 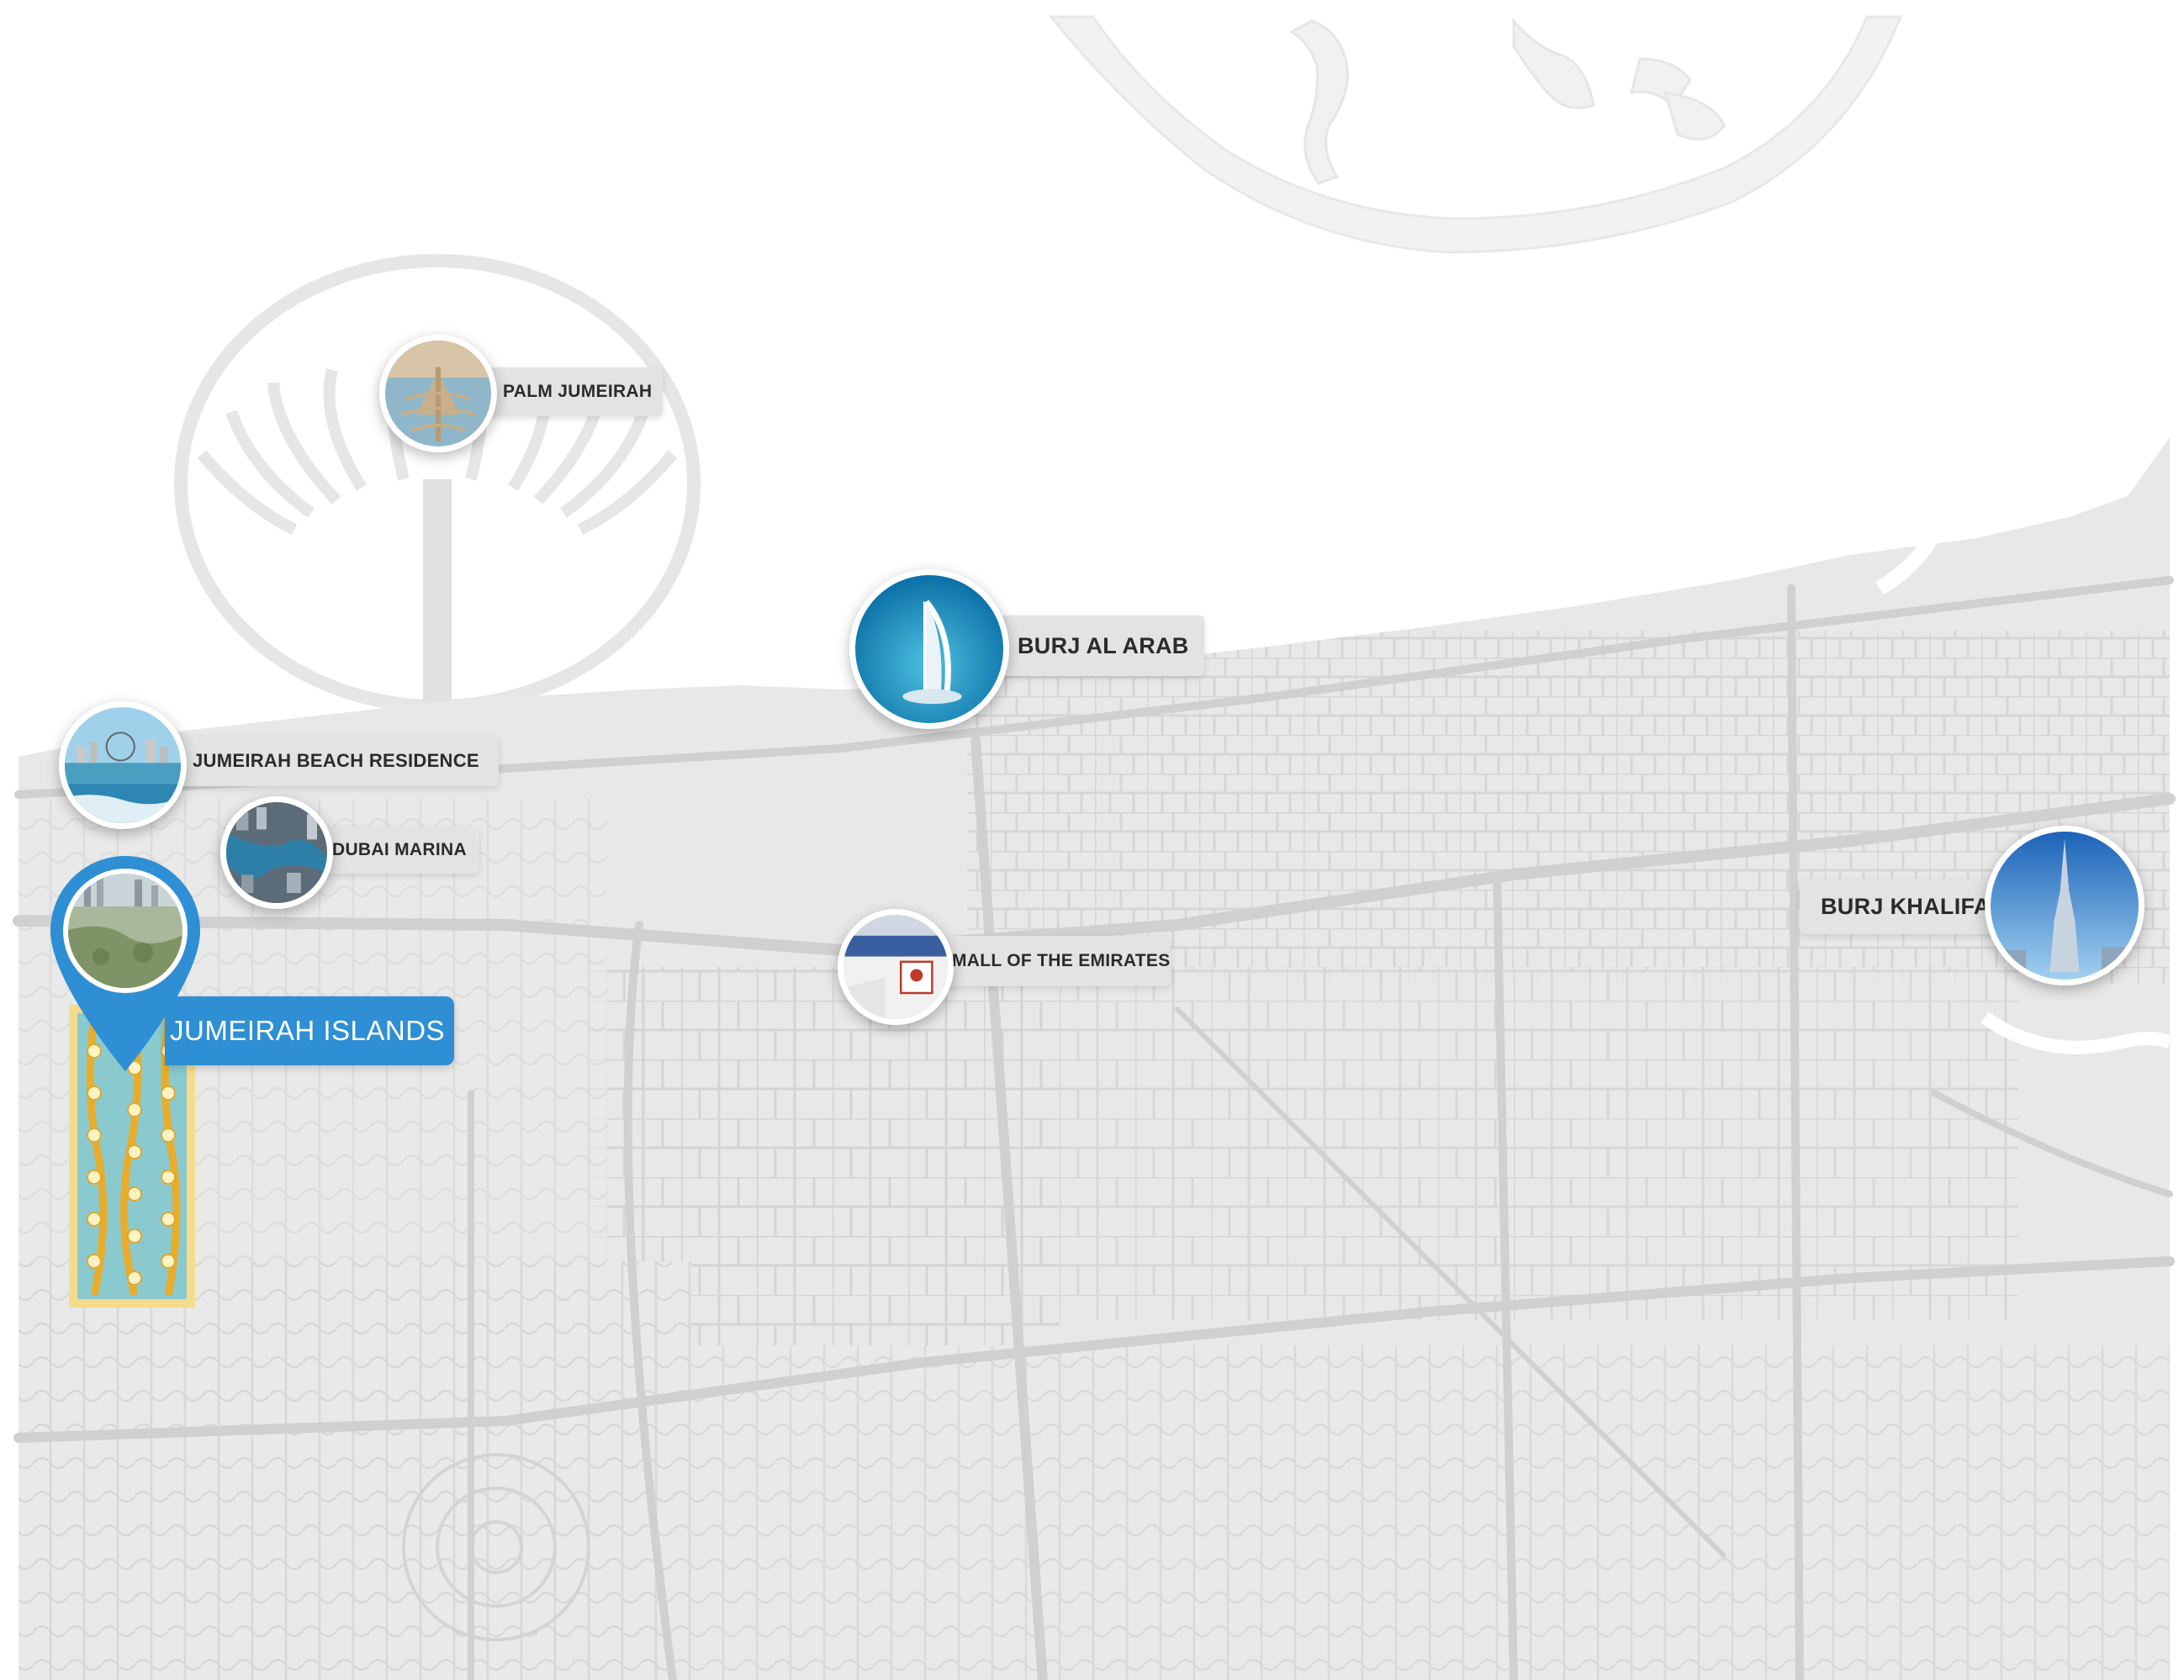 What do you see at coordinates (395, 850) in the screenshot?
I see `landmark-label: DUBAI MARINA` at bounding box center [395, 850].